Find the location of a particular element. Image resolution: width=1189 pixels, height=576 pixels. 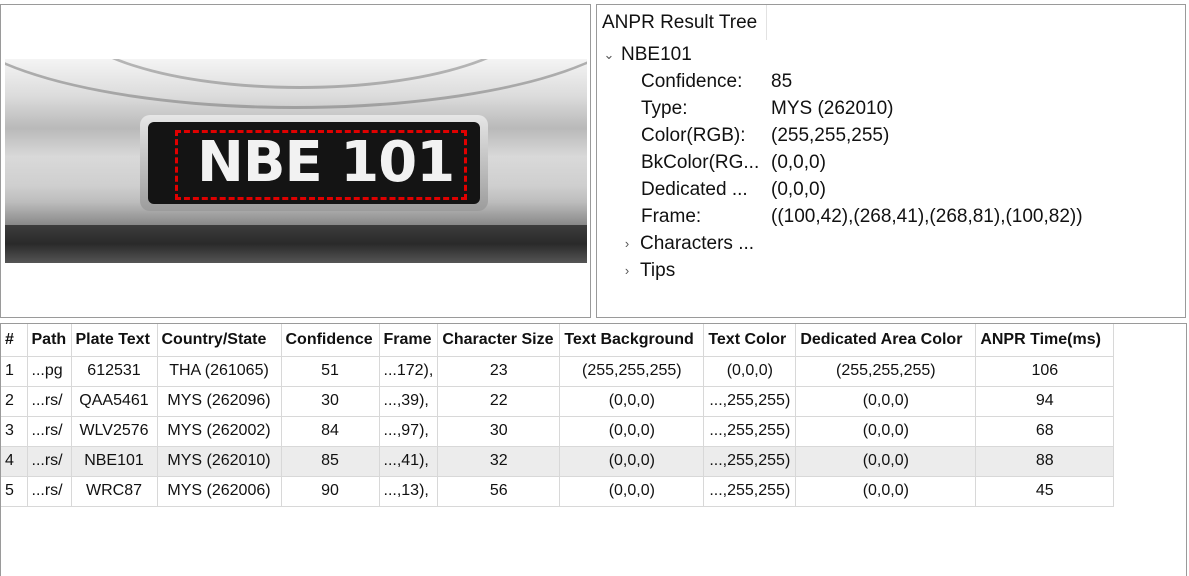

table-cell: QAA5461 is located at coordinates (114, 401).